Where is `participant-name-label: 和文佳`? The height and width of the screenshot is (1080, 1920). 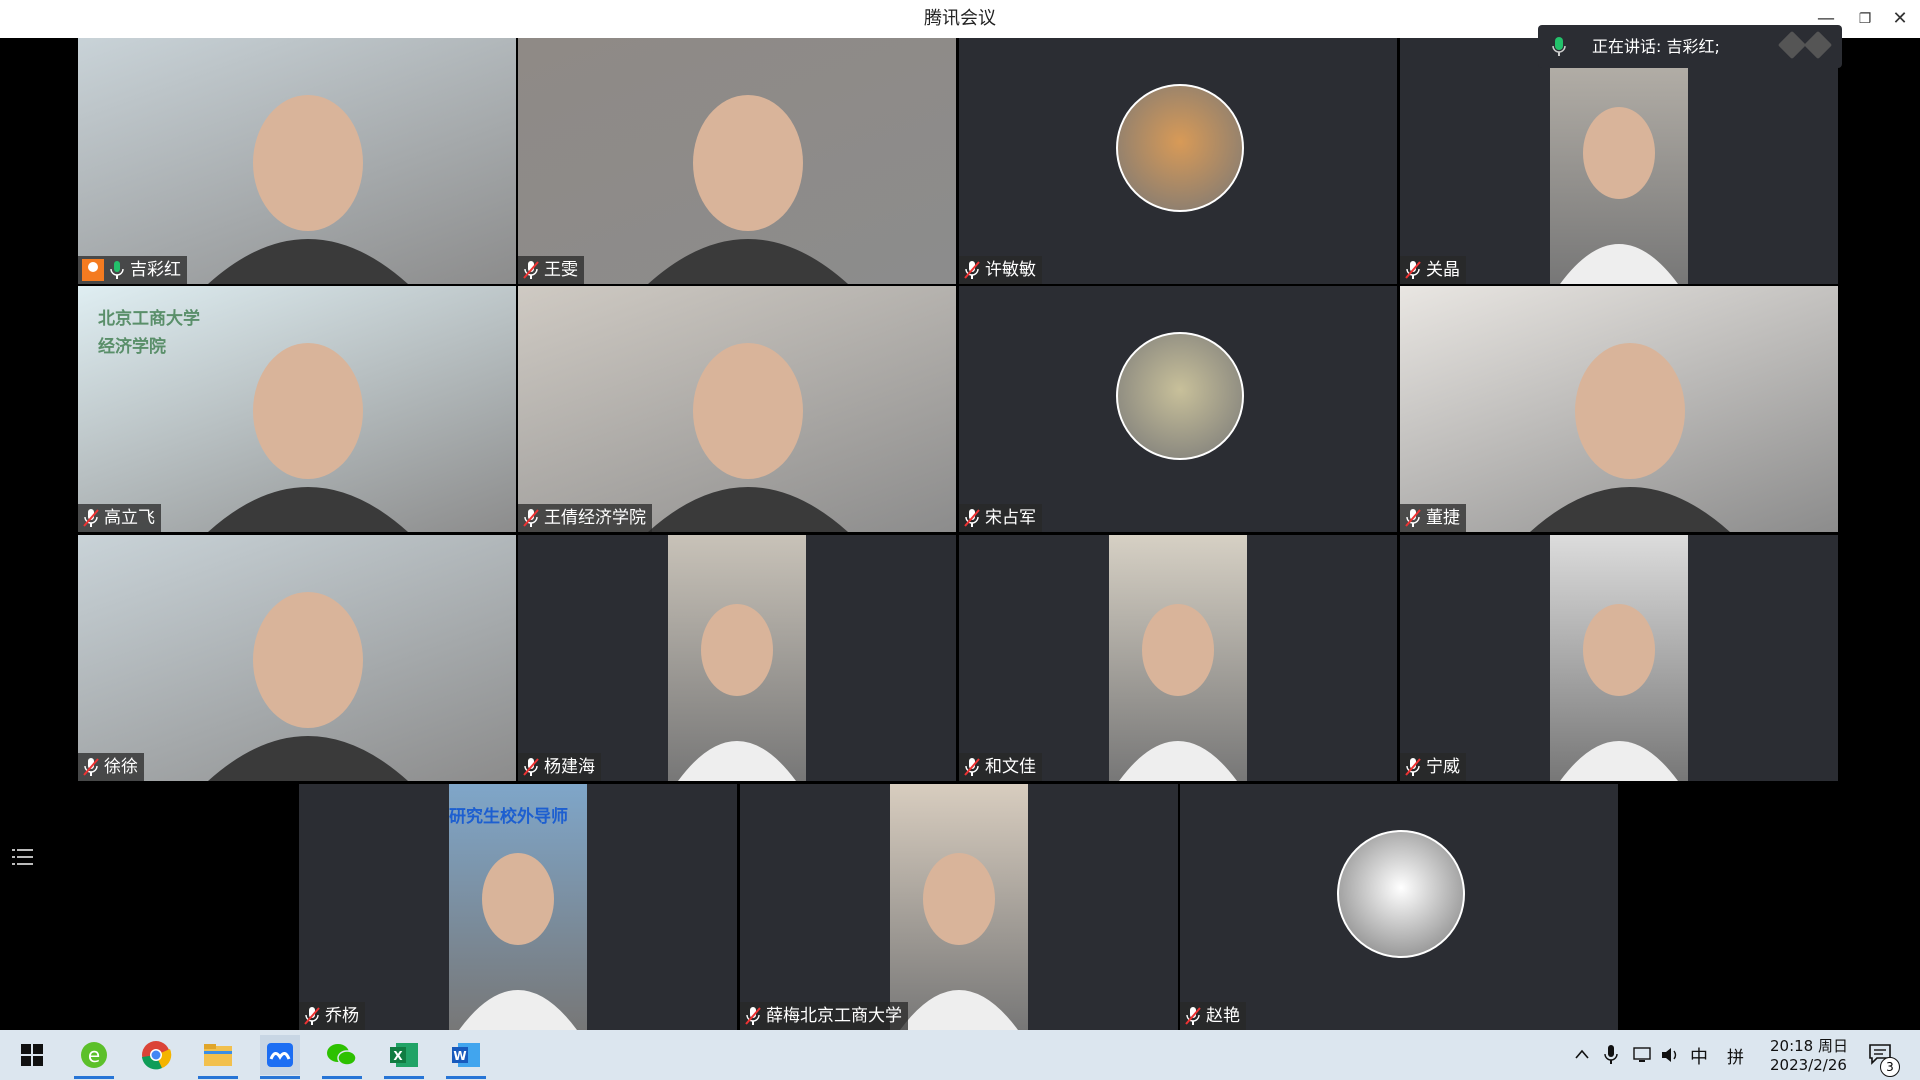 participant-name-label: 和文佳 is located at coordinates (1000, 767).